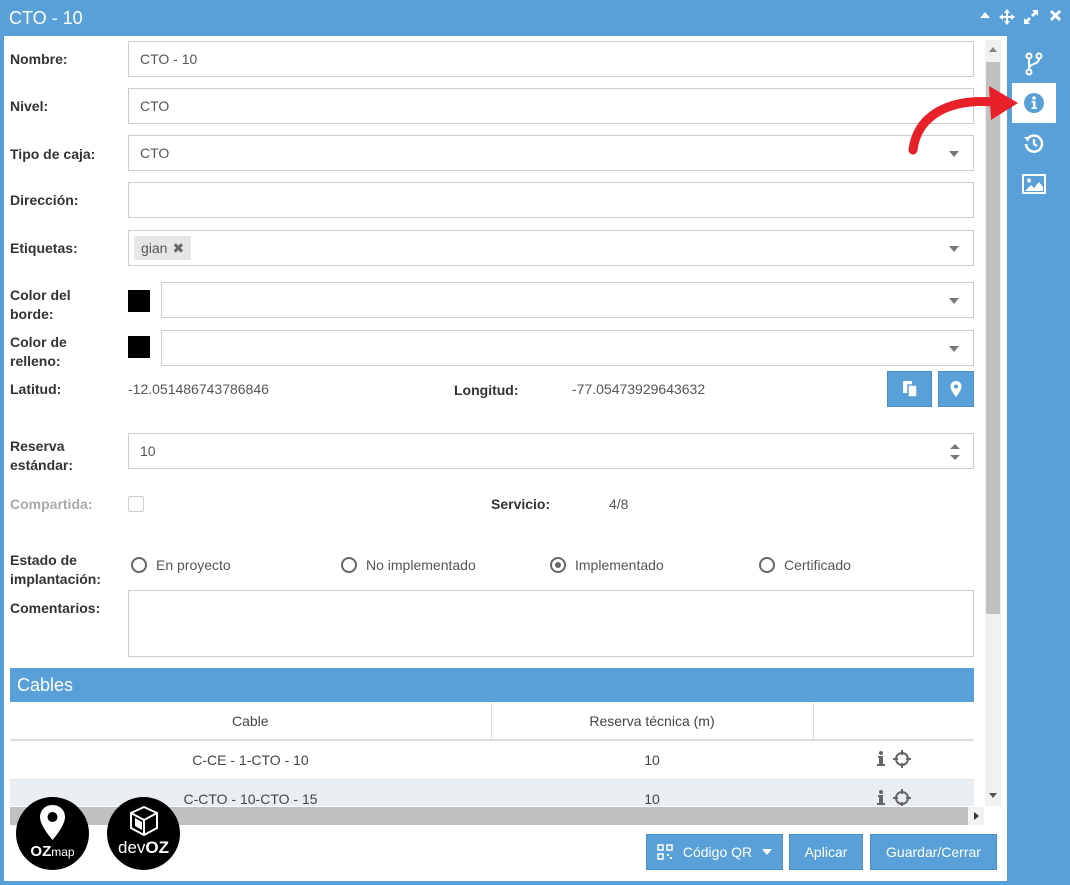 The height and width of the screenshot is (885, 1070). I want to click on reserva-stepper: 10, so click(551, 451).